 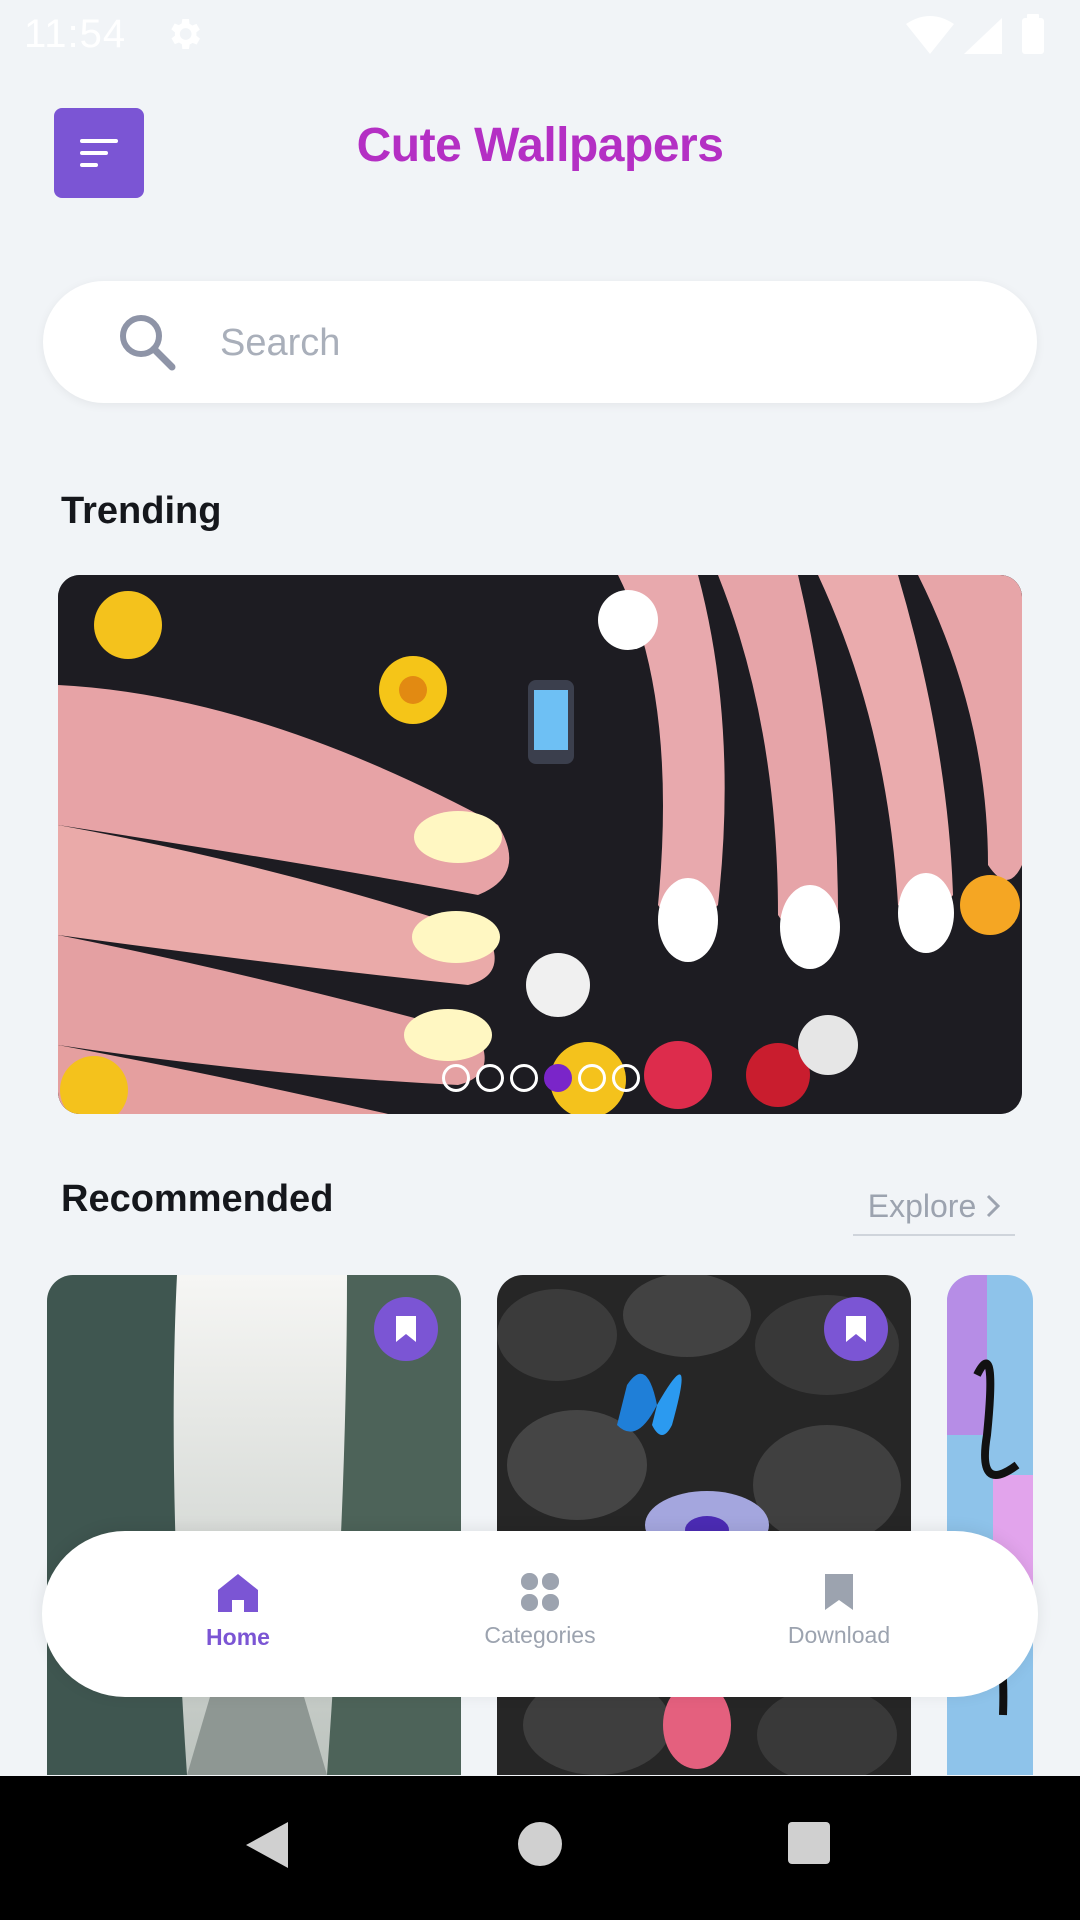 I want to click on carousel-dot-active, so click(x=558, y=1078).